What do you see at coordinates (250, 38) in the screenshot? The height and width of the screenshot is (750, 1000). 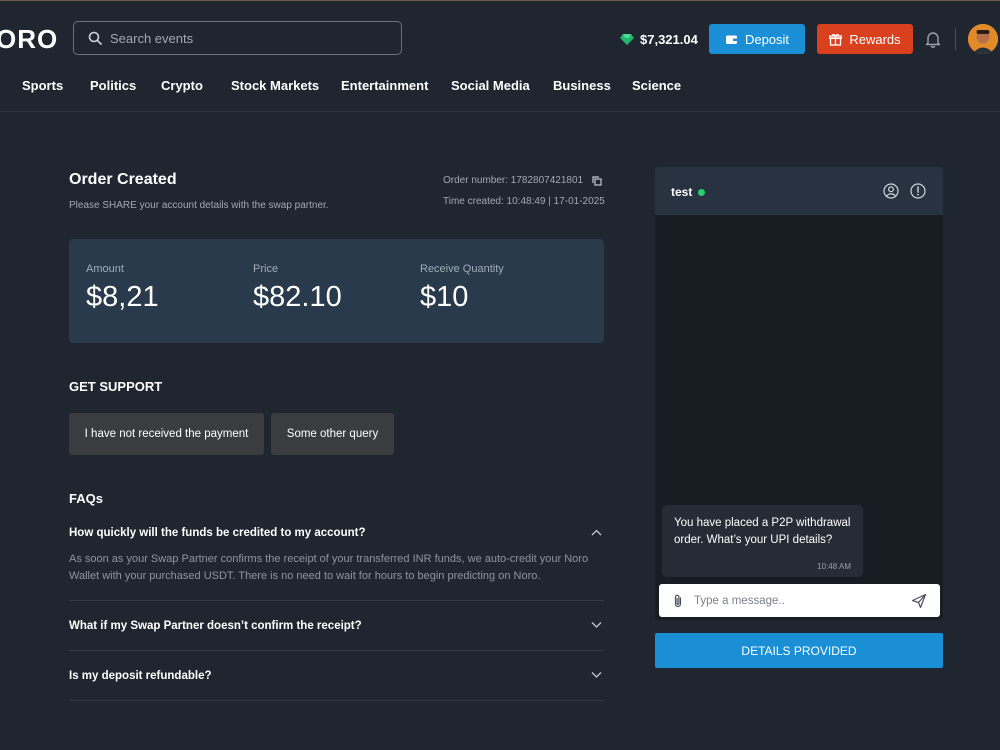 I see `search-input` at bounding box center [250, 38].